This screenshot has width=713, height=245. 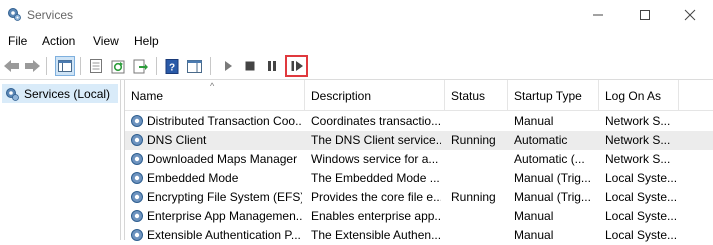 I want to click on play-icon, so click(x=228, y=66).